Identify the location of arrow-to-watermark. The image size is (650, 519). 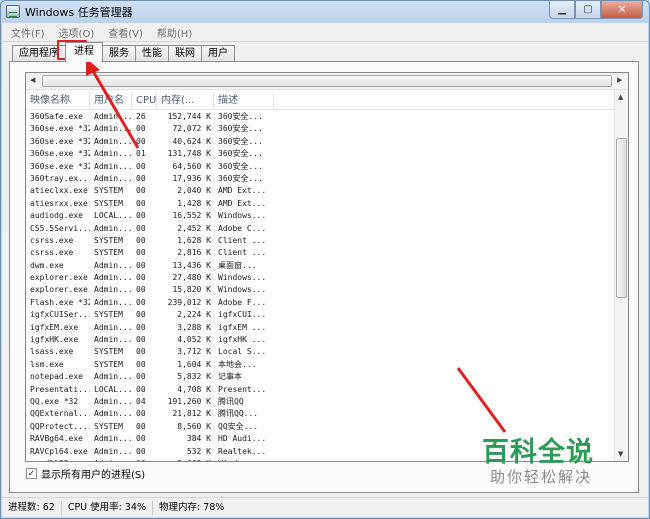
(481, 400).